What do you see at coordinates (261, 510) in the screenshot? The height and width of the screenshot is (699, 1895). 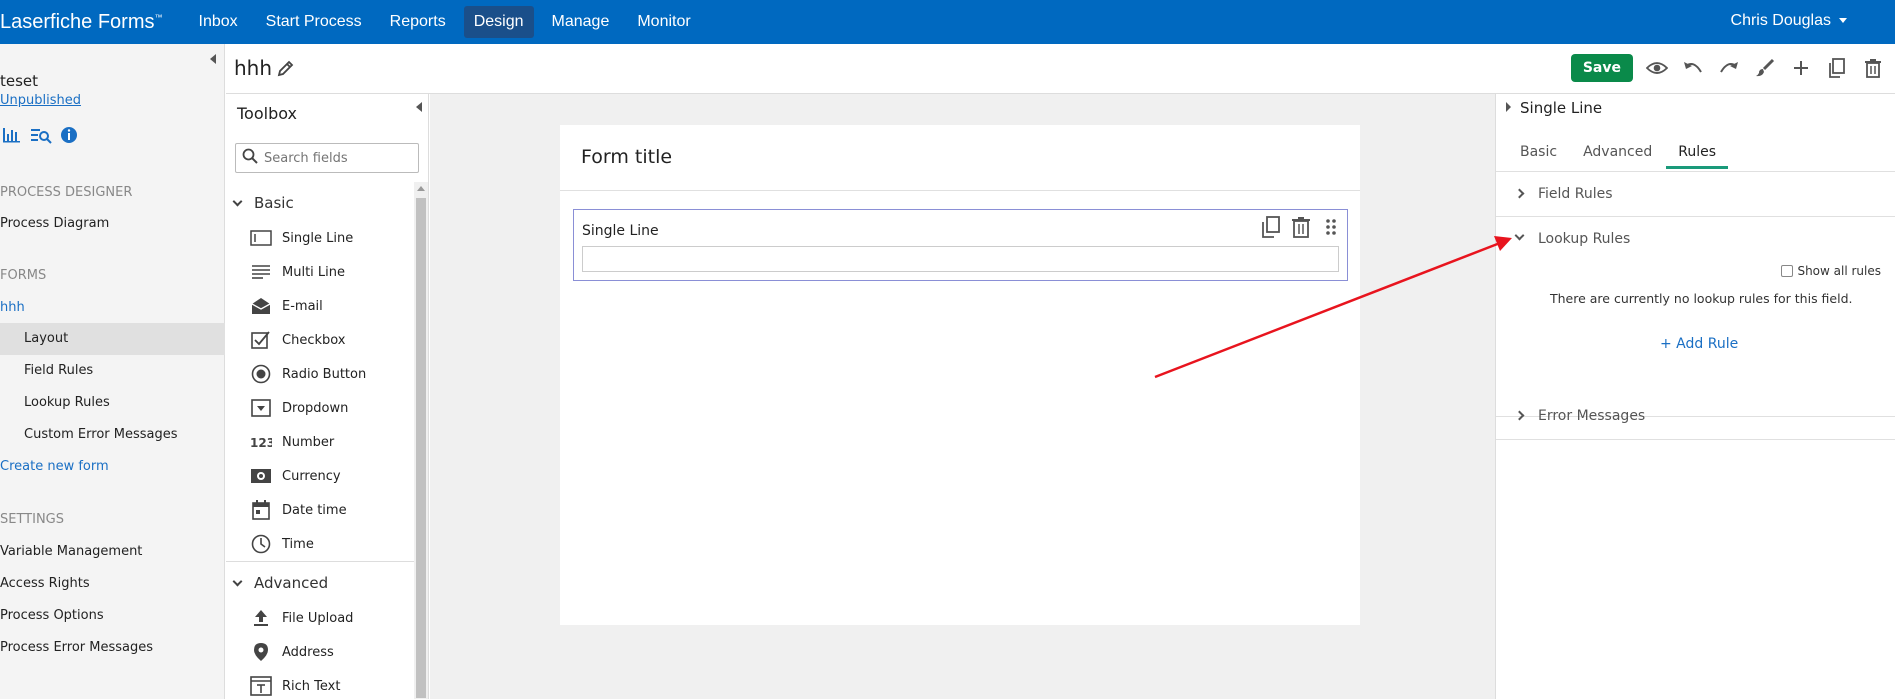 I see `calendar-icon` at bounding box center [261, 510].